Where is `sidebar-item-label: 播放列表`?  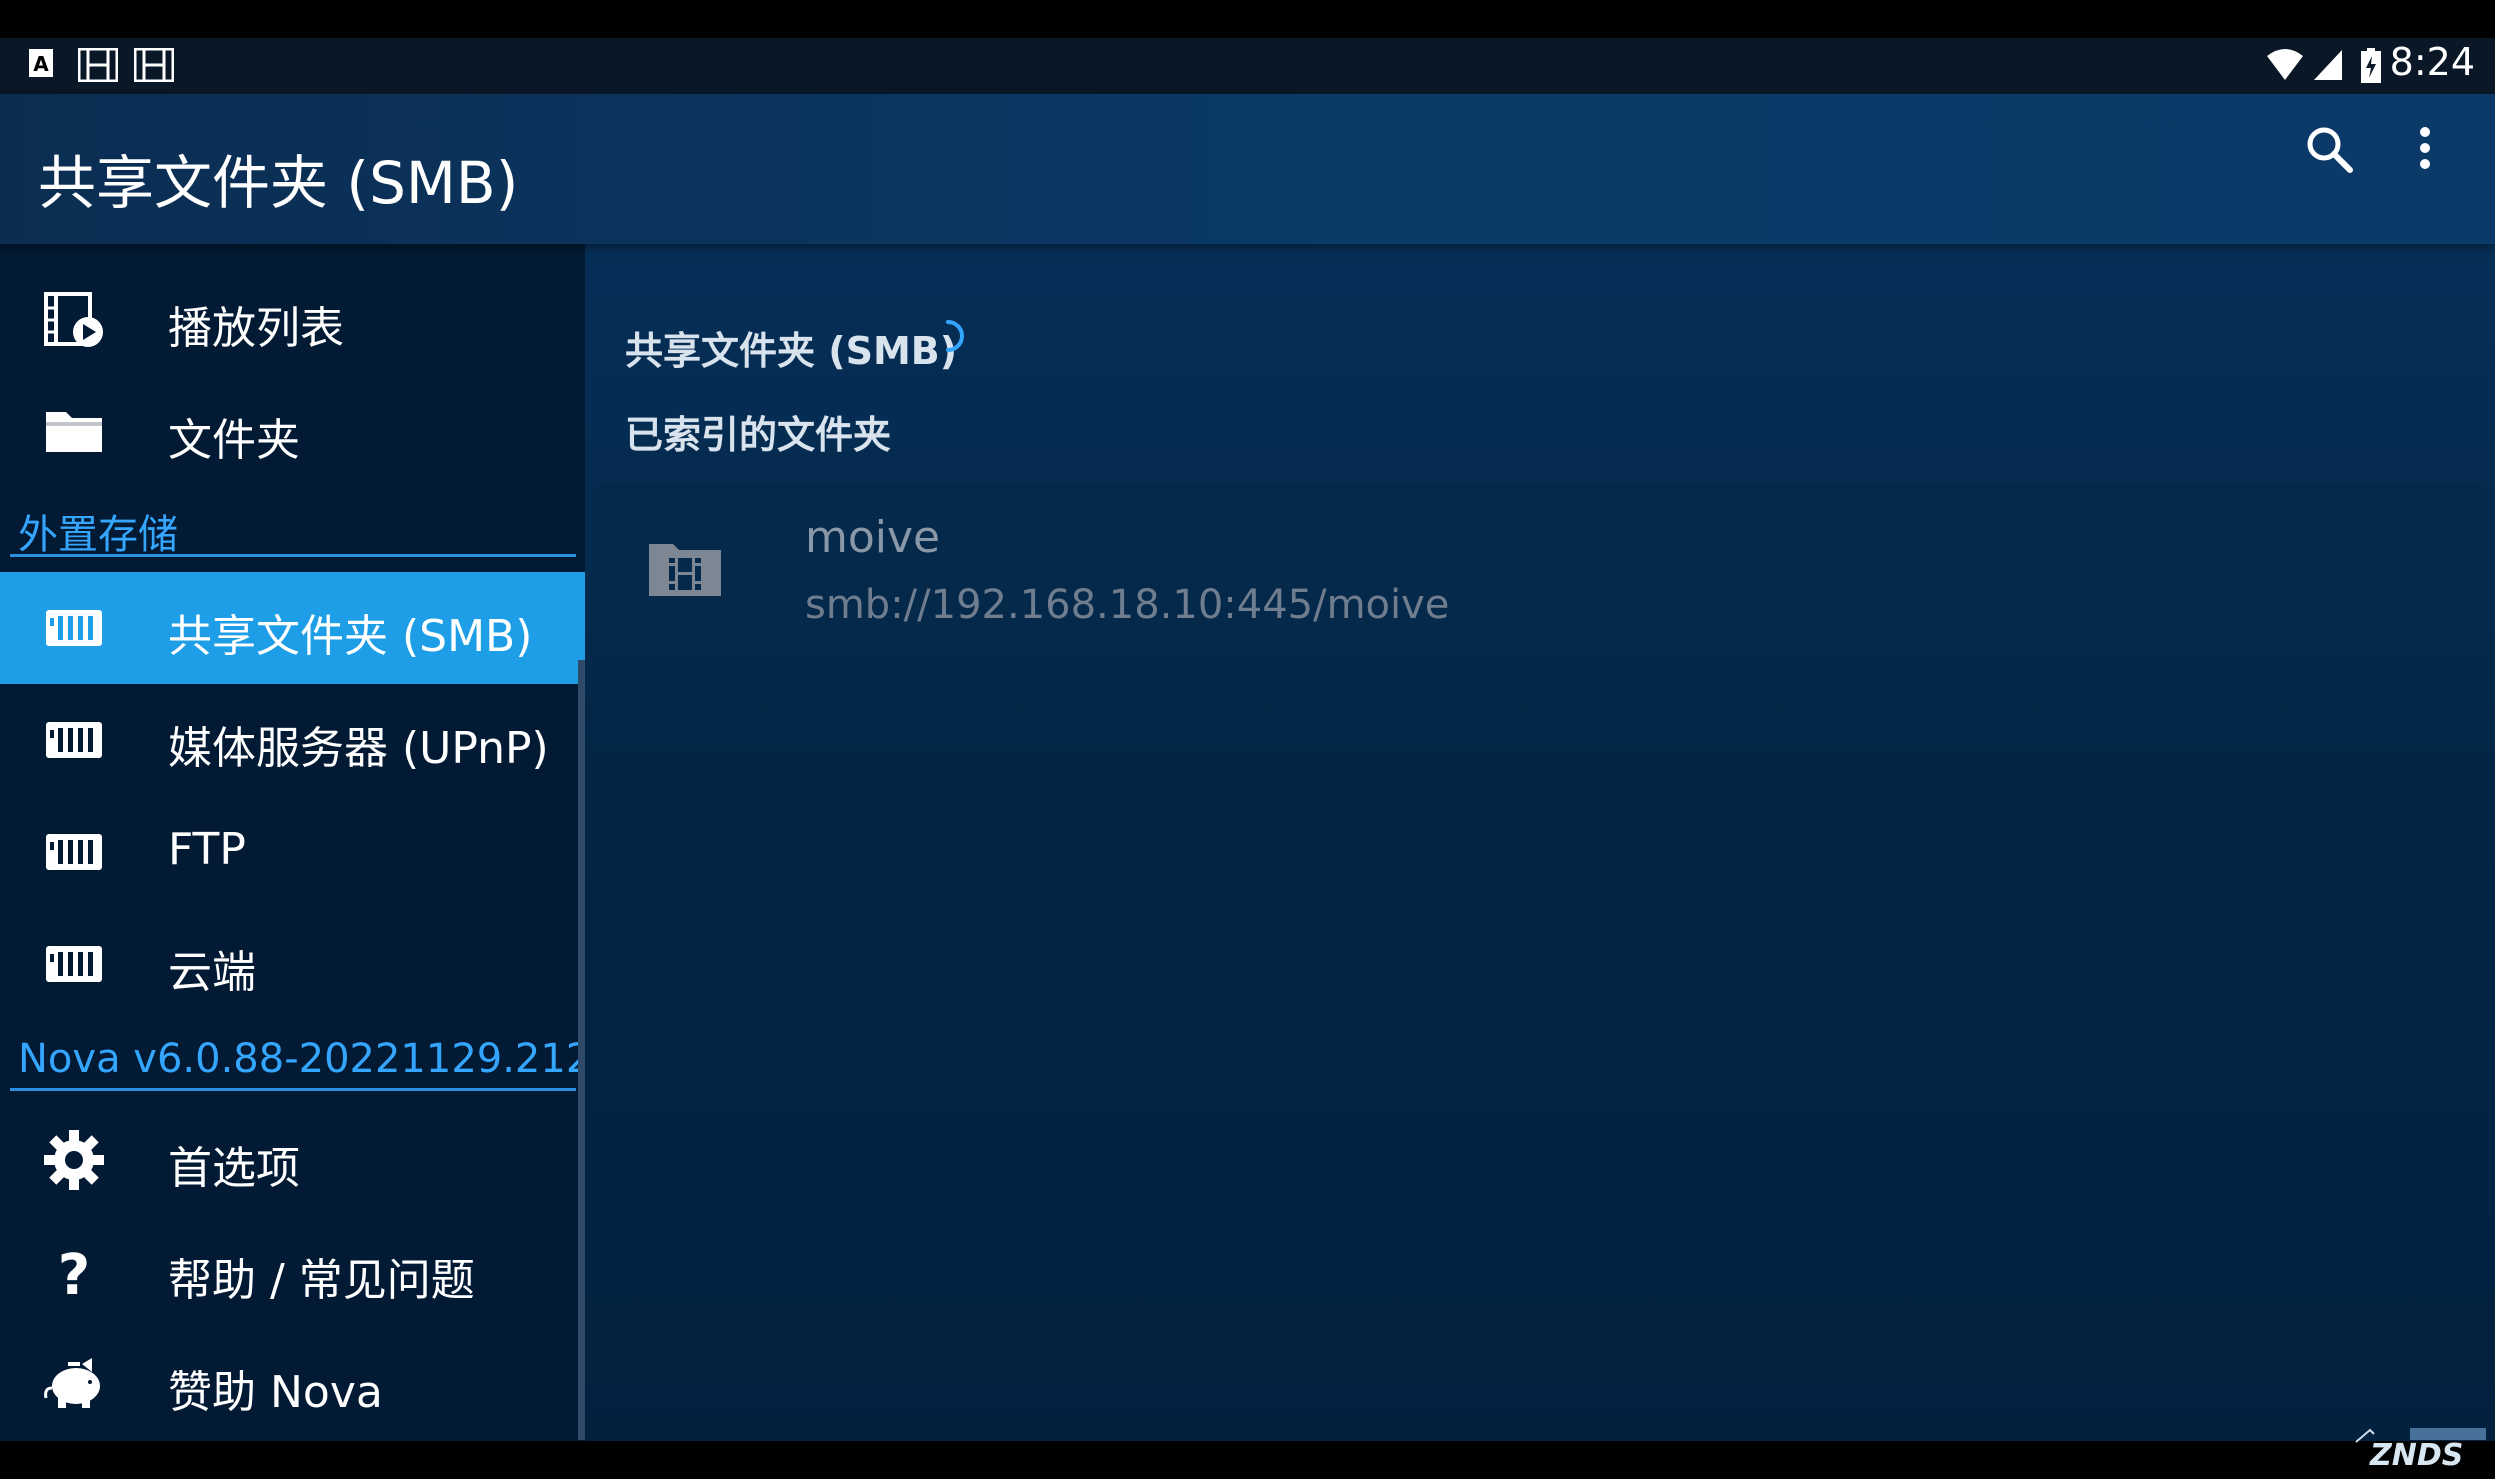
sidebar-item-label: 播放列表 is located at coordinates (256, 328).